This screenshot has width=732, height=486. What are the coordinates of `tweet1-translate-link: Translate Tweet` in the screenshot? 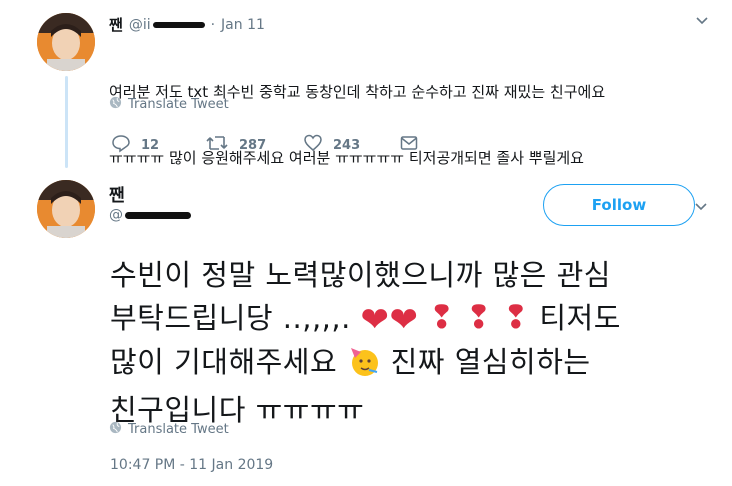 It's located at (169, 104).